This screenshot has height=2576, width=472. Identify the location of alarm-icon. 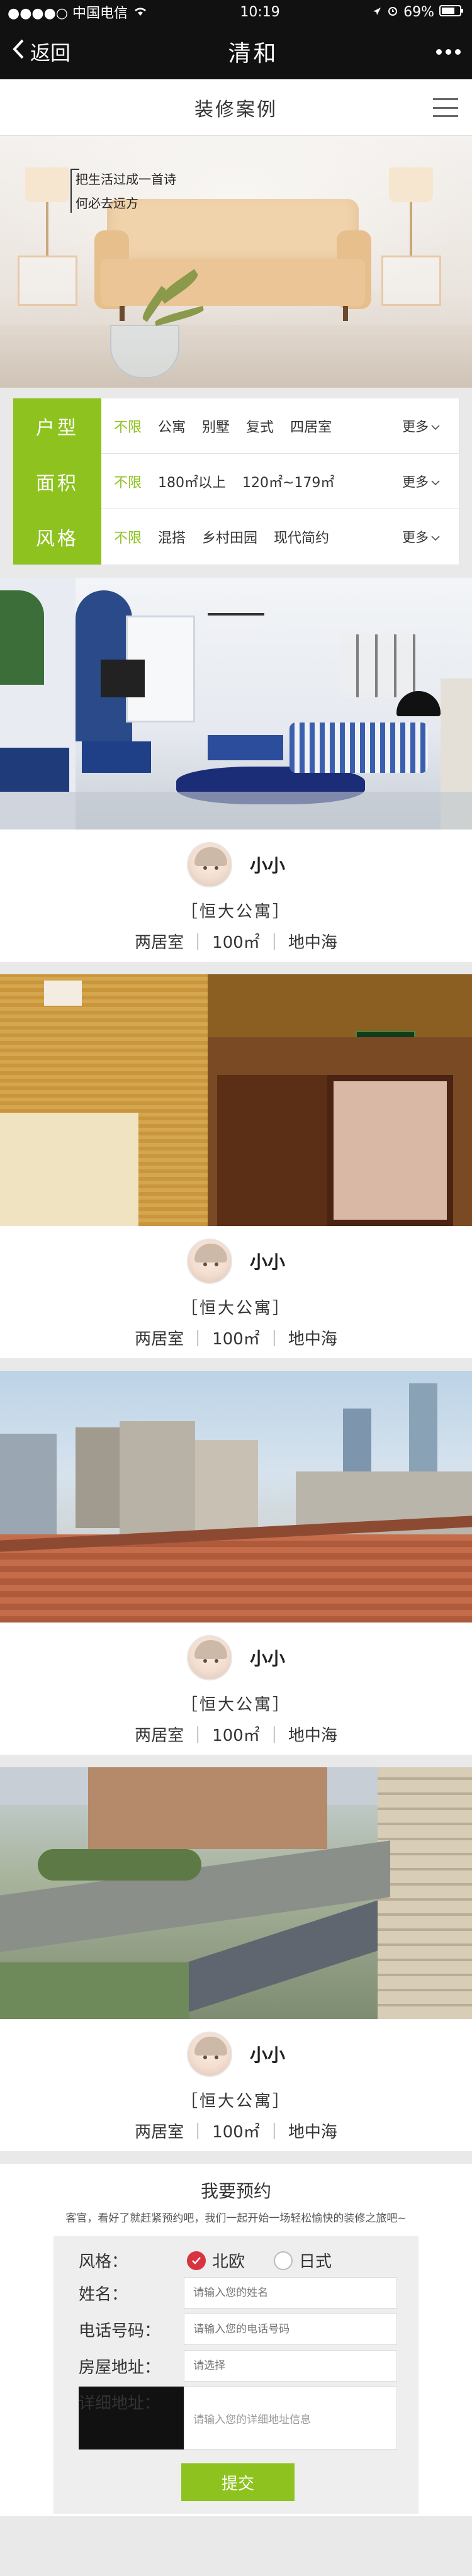
(392, 12).